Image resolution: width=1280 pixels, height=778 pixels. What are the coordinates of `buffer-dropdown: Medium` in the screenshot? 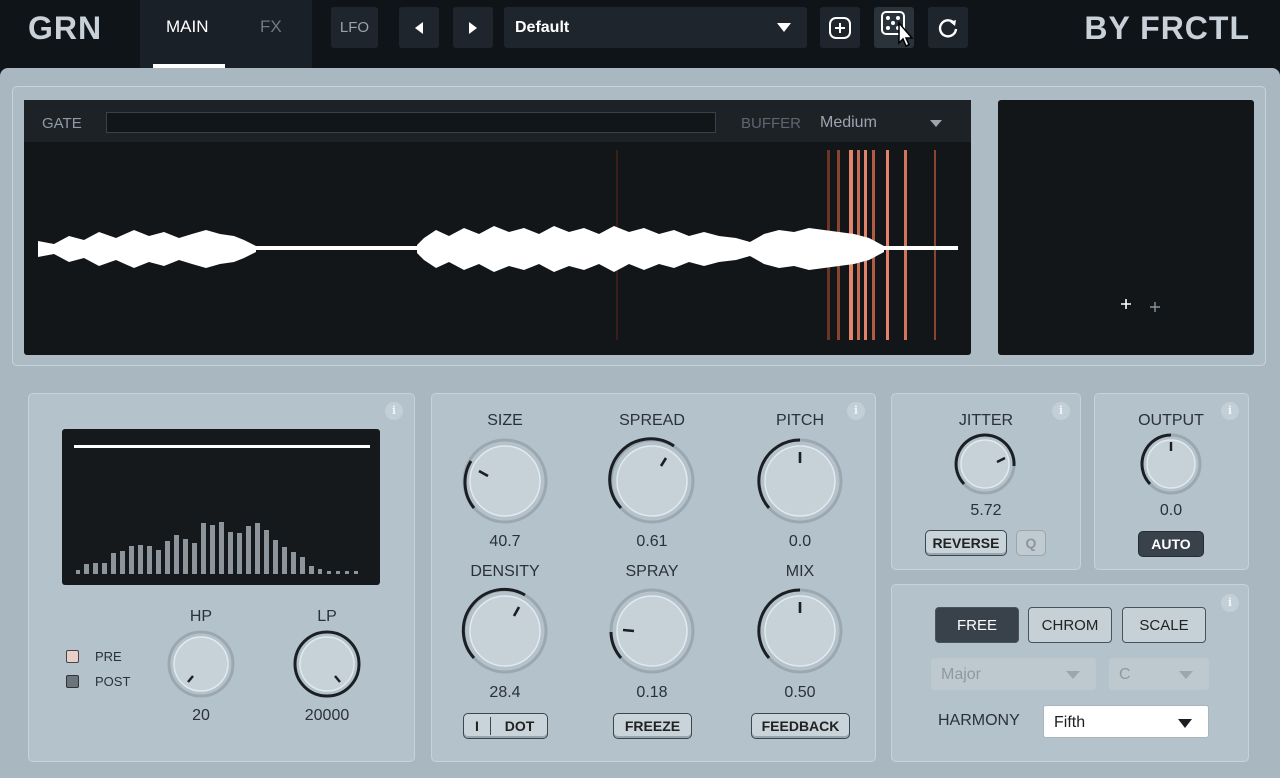 It's located at (883, 122).